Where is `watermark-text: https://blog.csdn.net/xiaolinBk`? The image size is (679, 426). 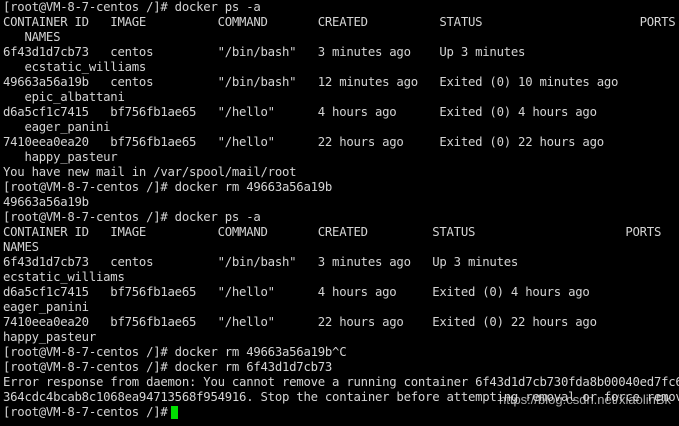 watermark-text: https://blog.csdn.net/xiaolinBk is located at coordinates (585, 399).